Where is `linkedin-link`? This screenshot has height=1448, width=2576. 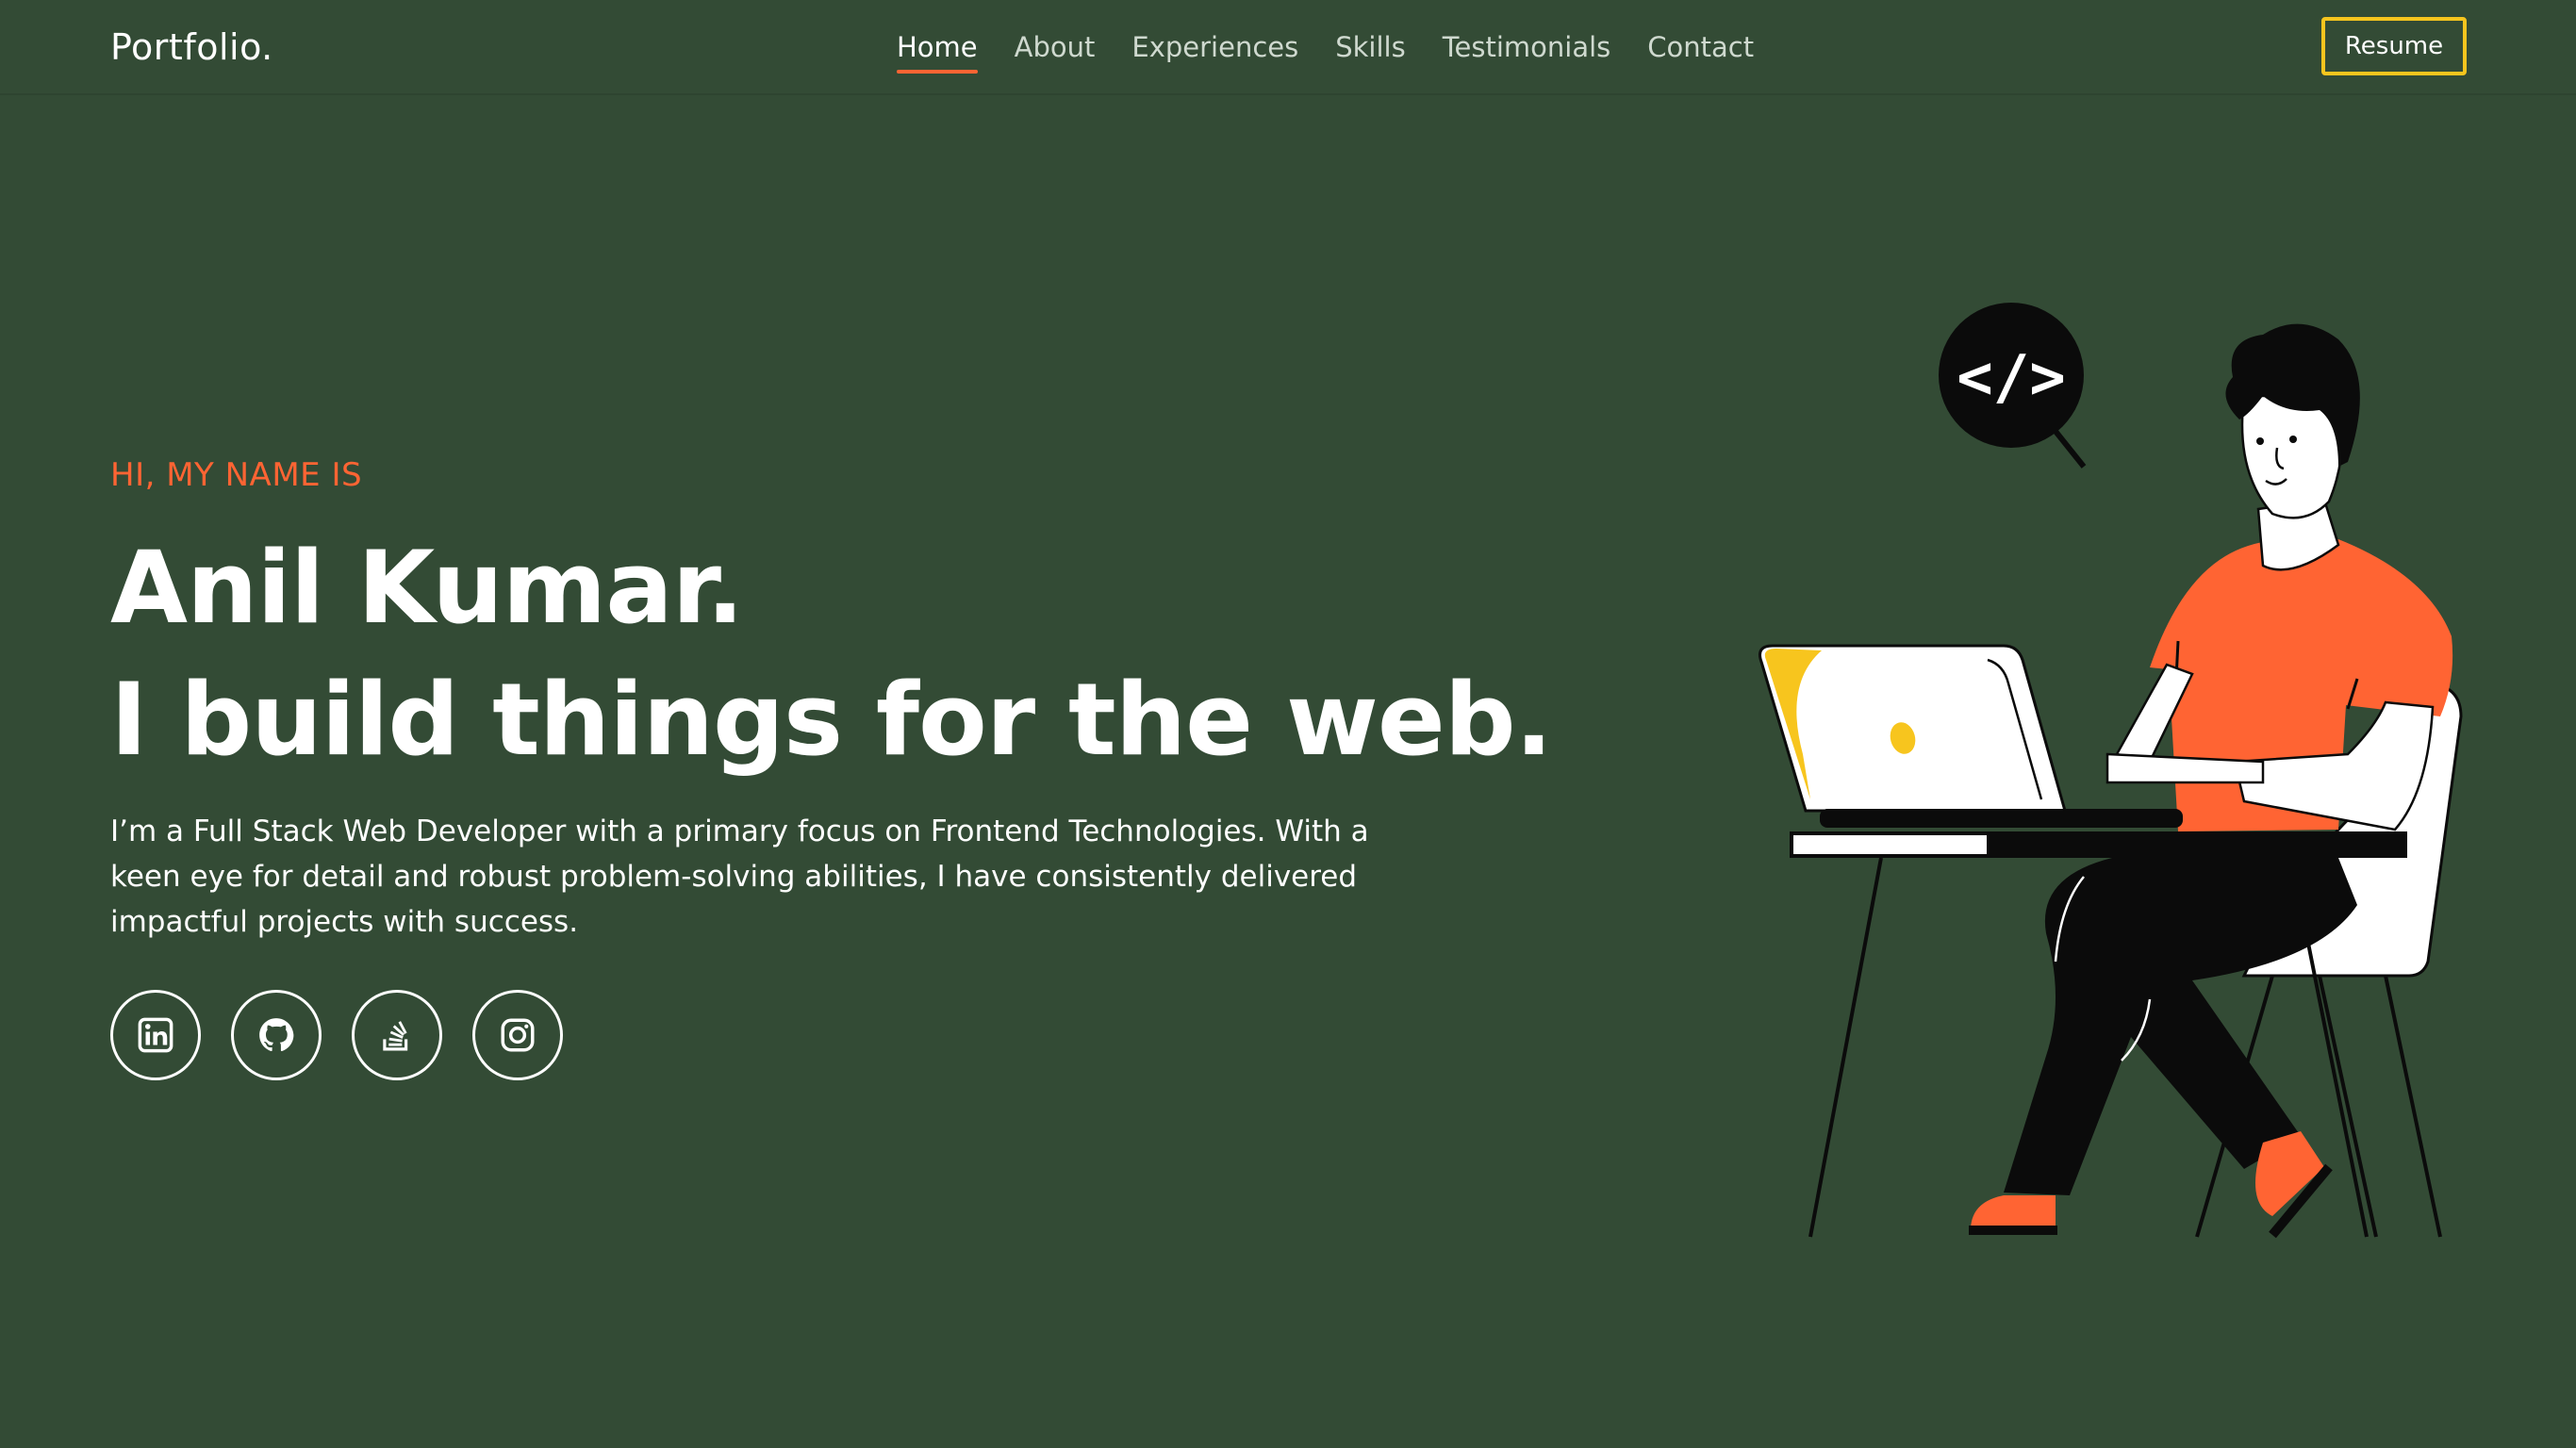
linkedin-link is located at coordinates (155, 1035).